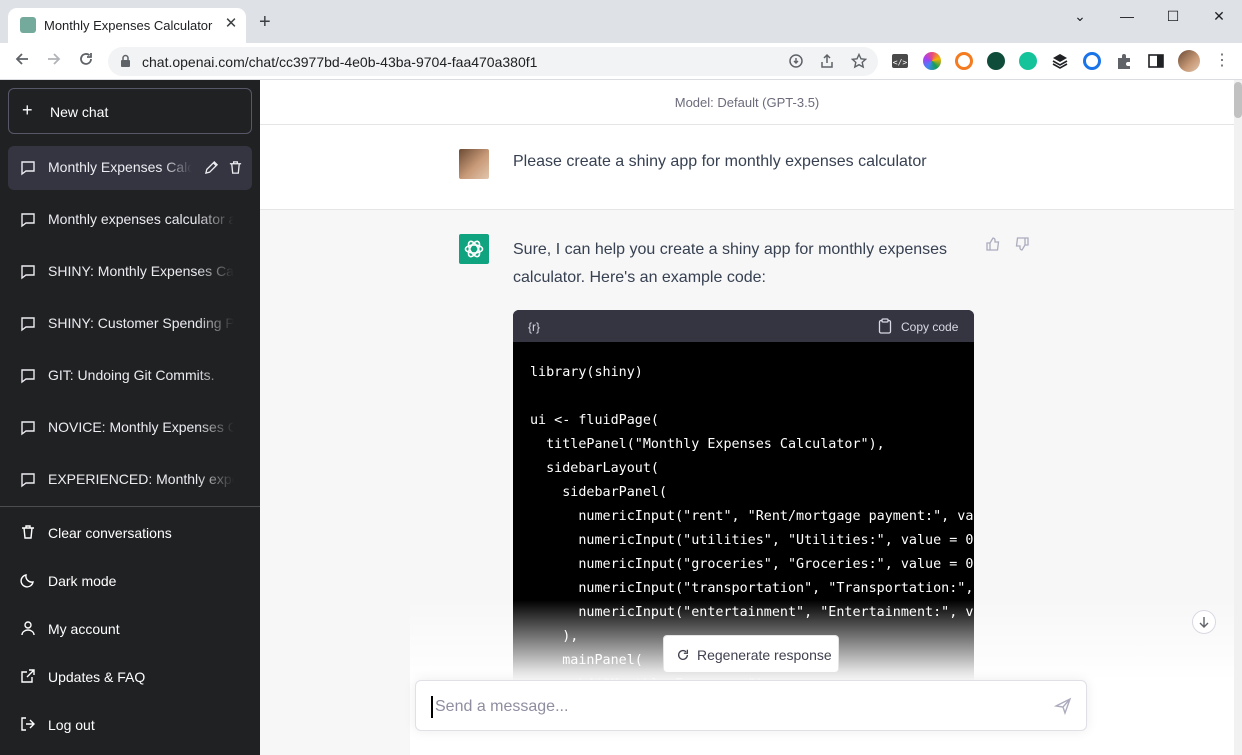 Image resolution: width=1242 pixels, height=755 pixels. Describe the element at coordinates (1124, 61) in the screenshot. I see `puzzle-extensions-icon` at that location.